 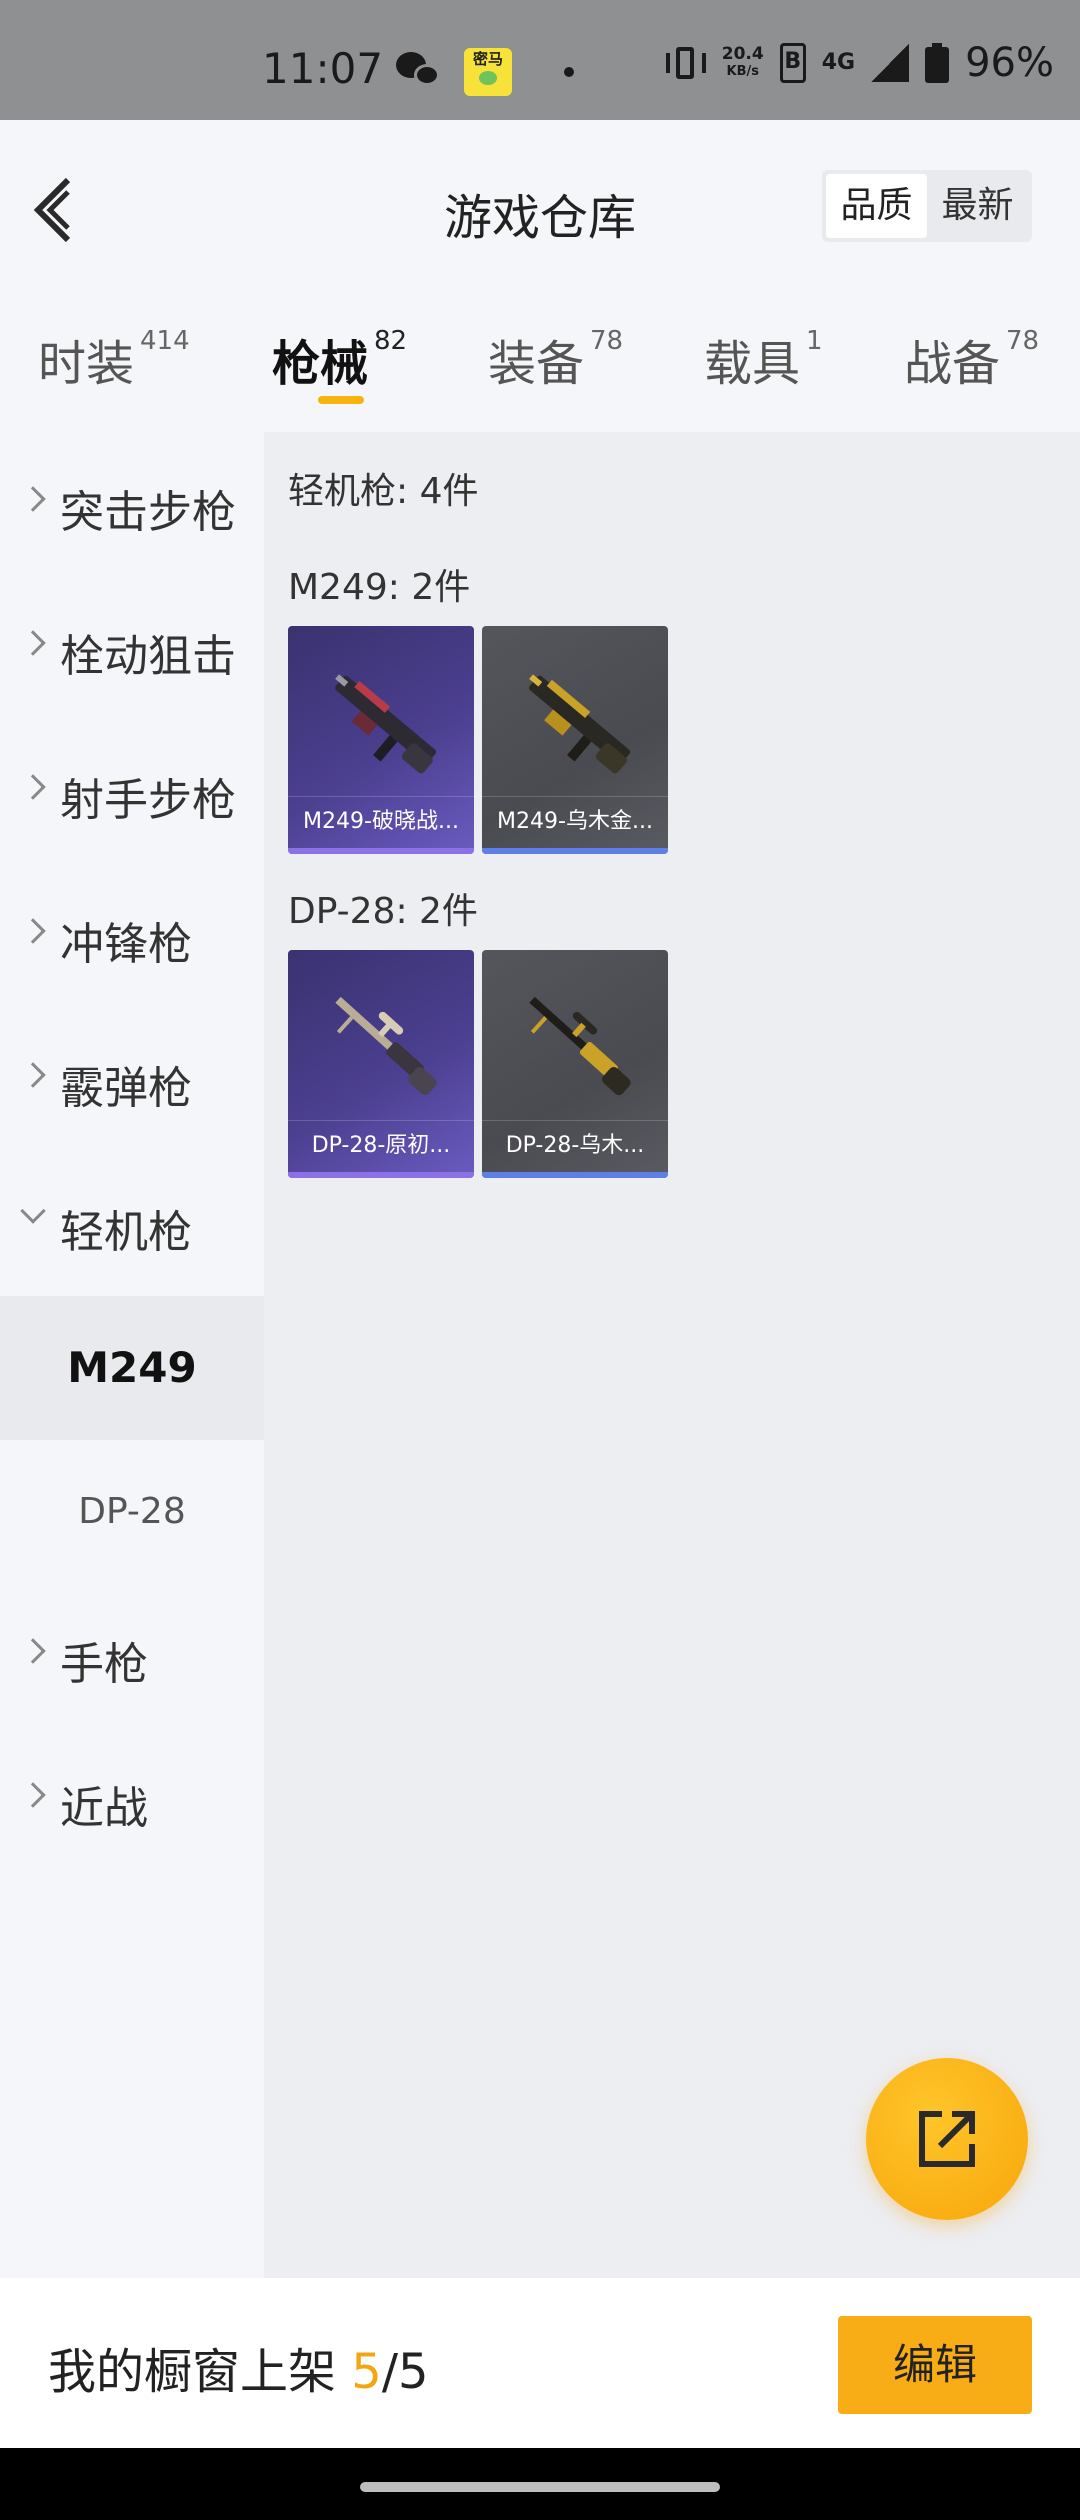 What do you see at coordinates (148, 800) in the screenshot?
I see `sidebar-item-label: 射手步枪` at bounding box center [148, 800].